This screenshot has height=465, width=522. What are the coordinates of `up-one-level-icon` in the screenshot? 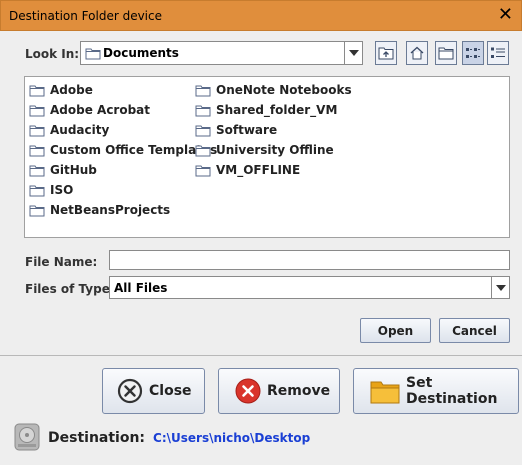 It's located at (386, 53).